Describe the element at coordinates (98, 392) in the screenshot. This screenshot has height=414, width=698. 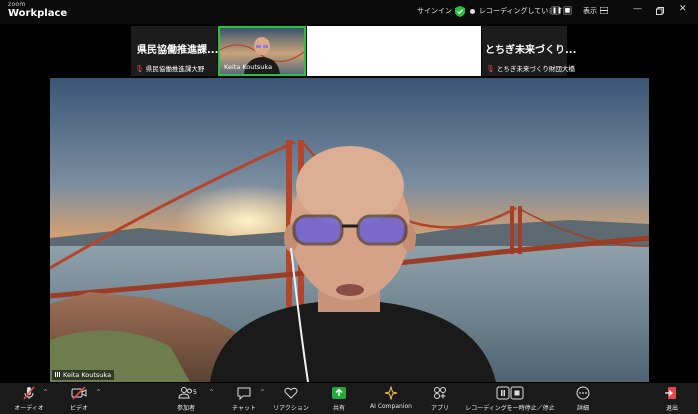
I see `video-options-caret: ^` at that location.